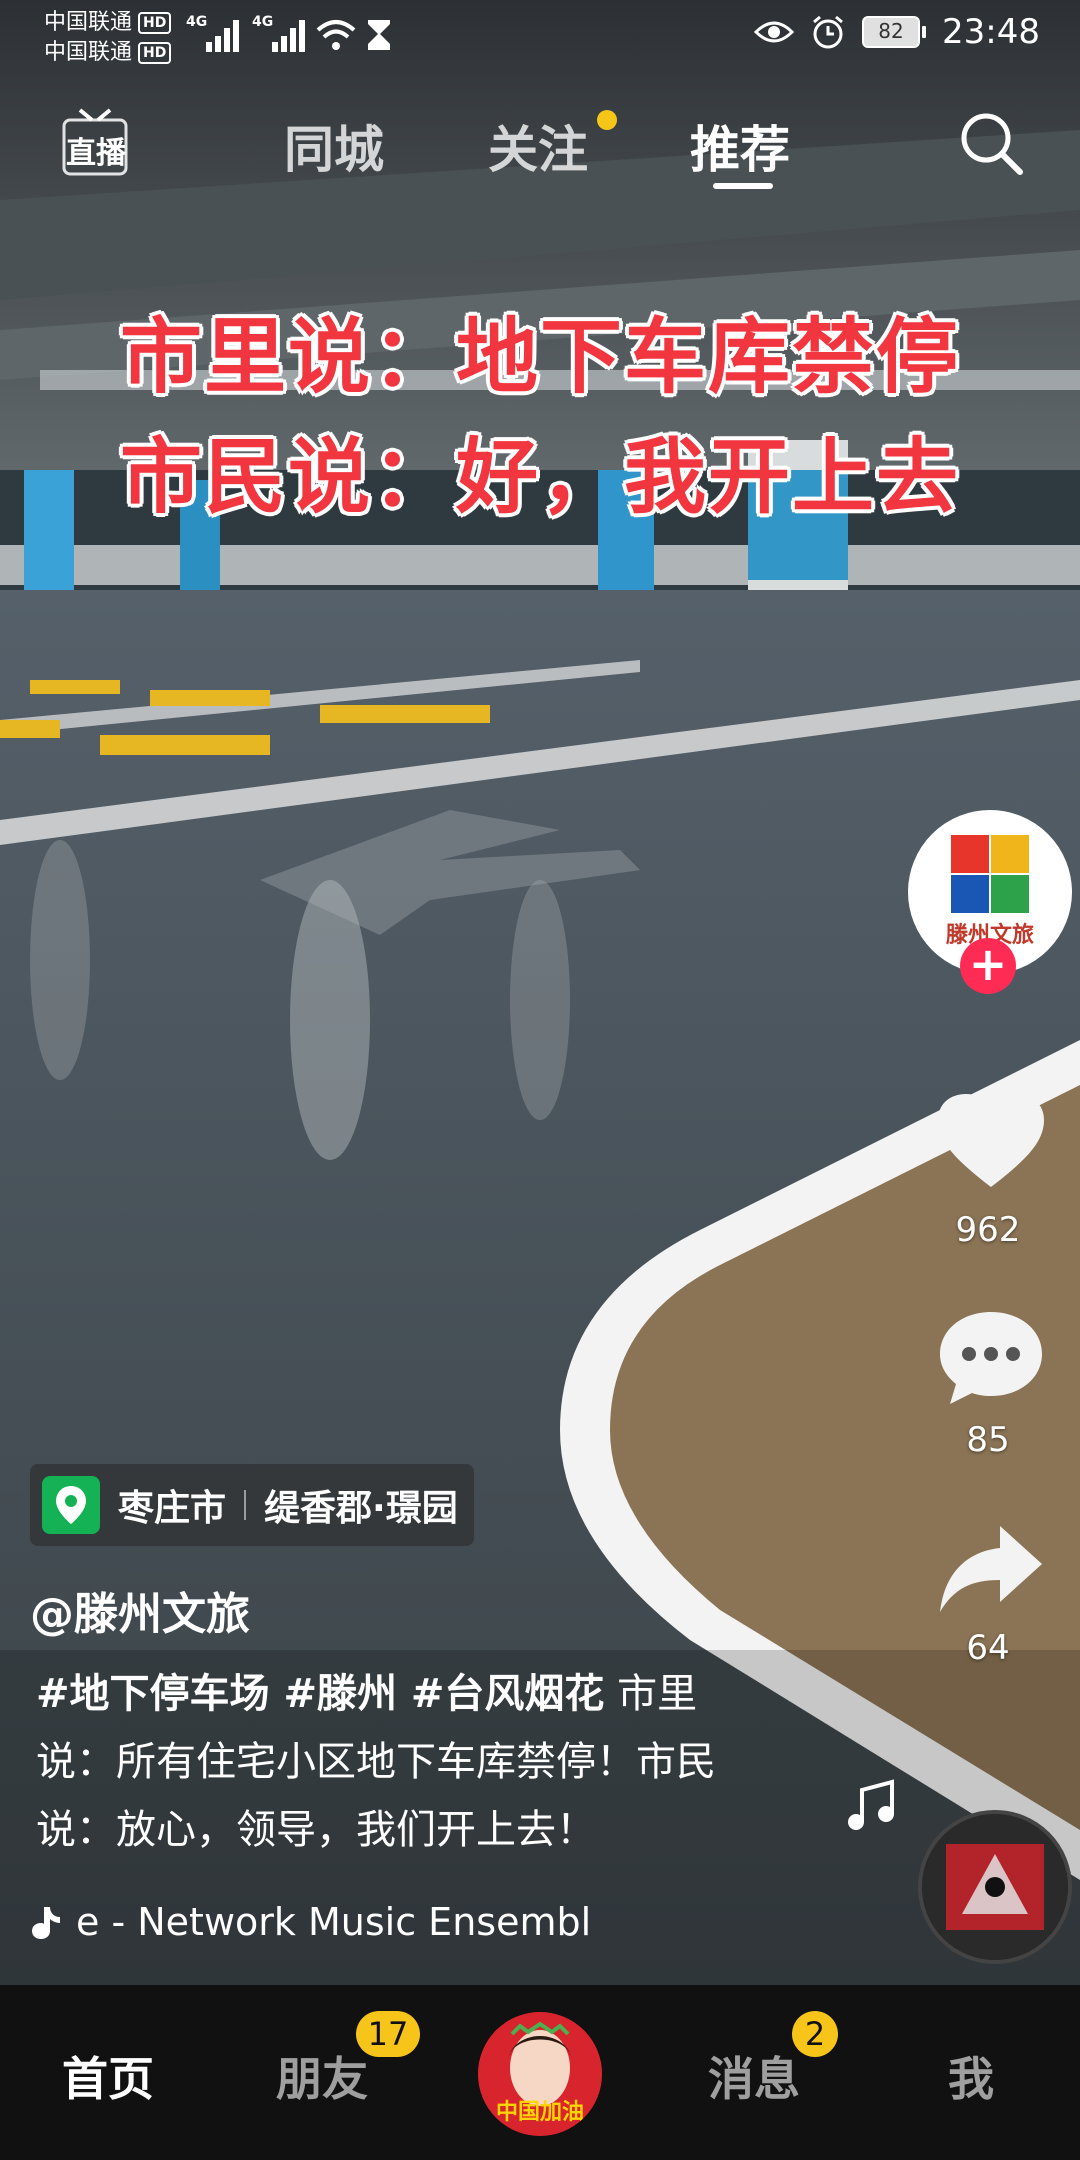 This screenshot has width=1080, height=2160. I want to click on network-type-1: 4G, so click(197, 22).